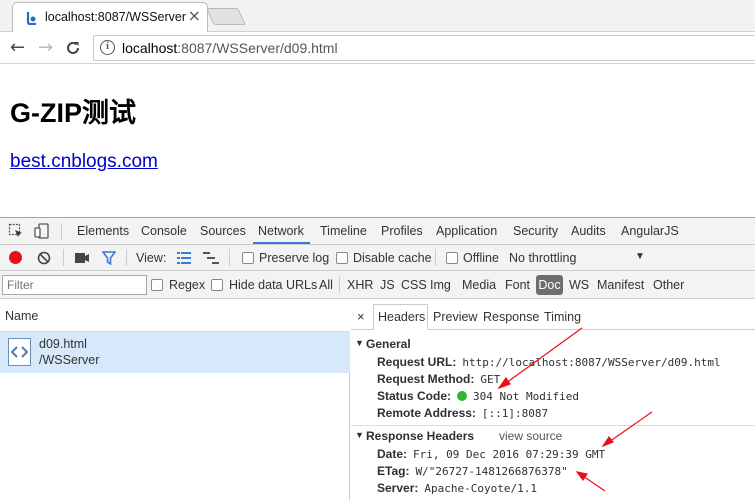 The image size is (755, 500). What do you see at coordinates (553, 425) in the screenshot?
I see `section-divider` at bounding box center [553, 425].